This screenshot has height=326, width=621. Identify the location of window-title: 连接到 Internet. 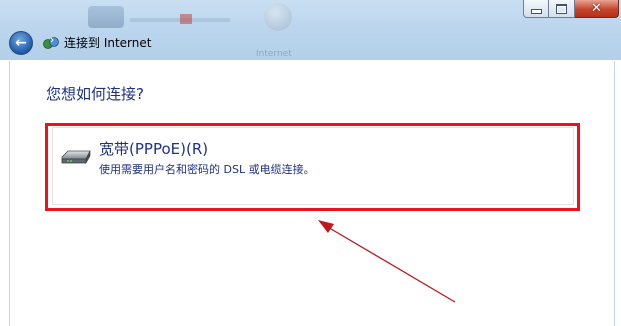
(108, 43).